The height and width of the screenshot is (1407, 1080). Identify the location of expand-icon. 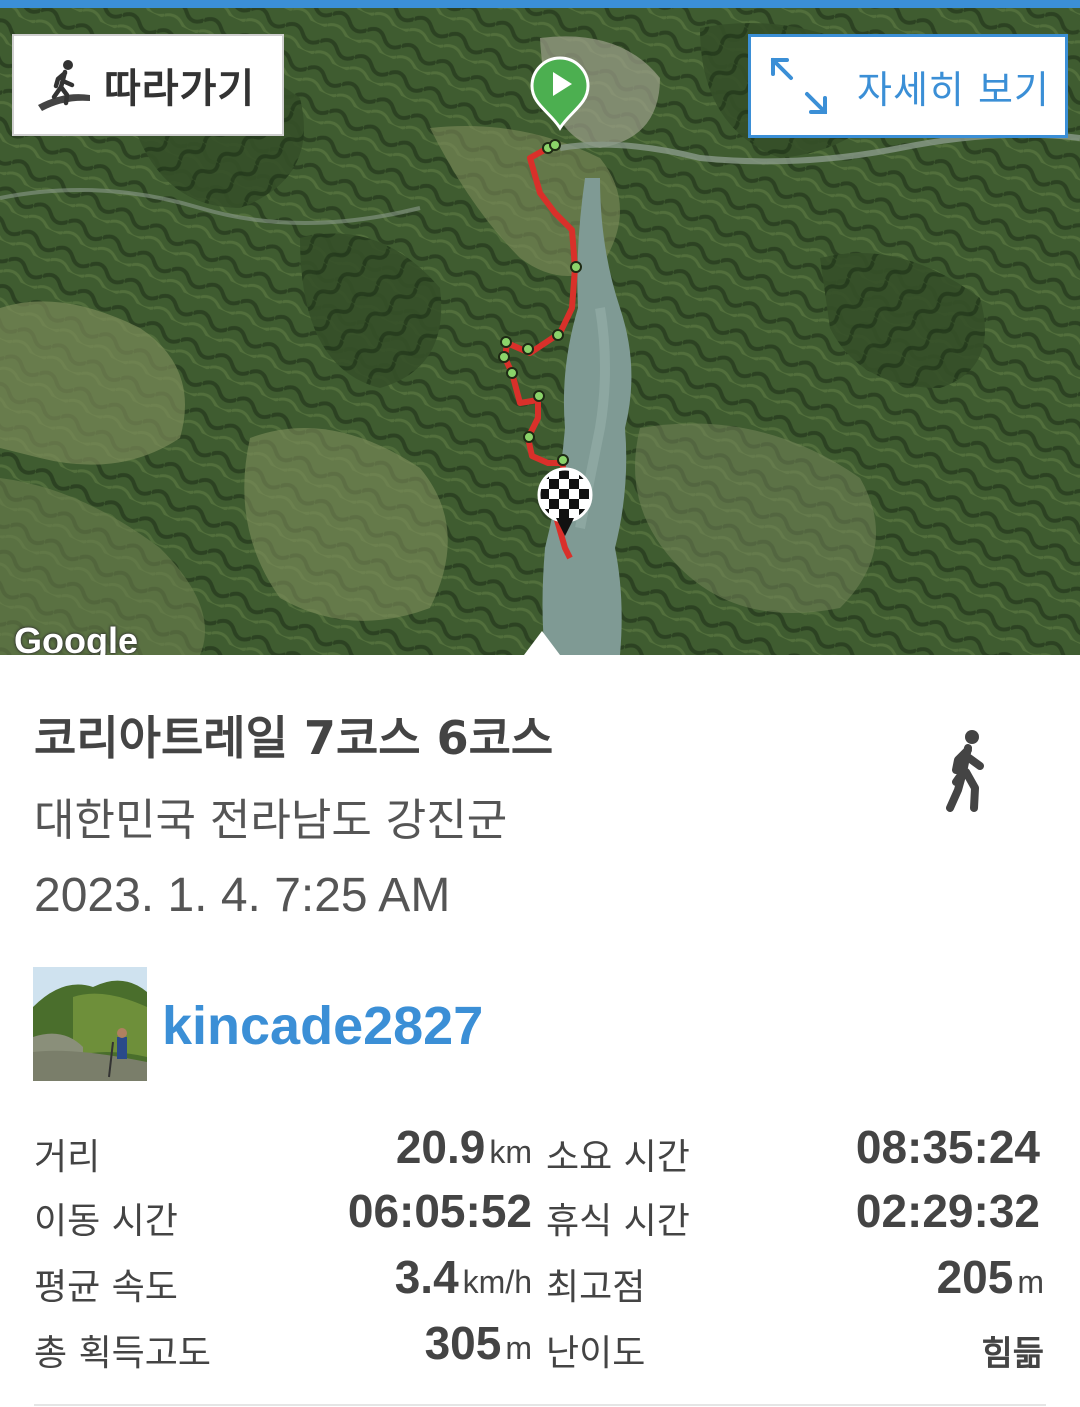
(799, 86).